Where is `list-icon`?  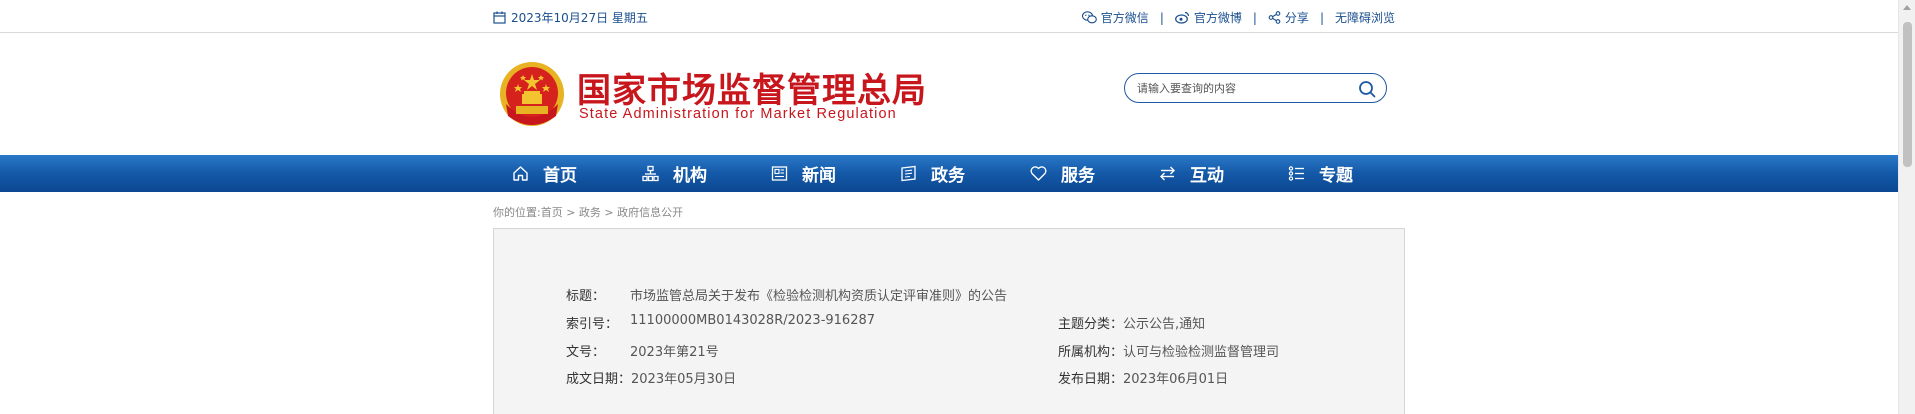
list-icon is located at coordinates (1296, 173).